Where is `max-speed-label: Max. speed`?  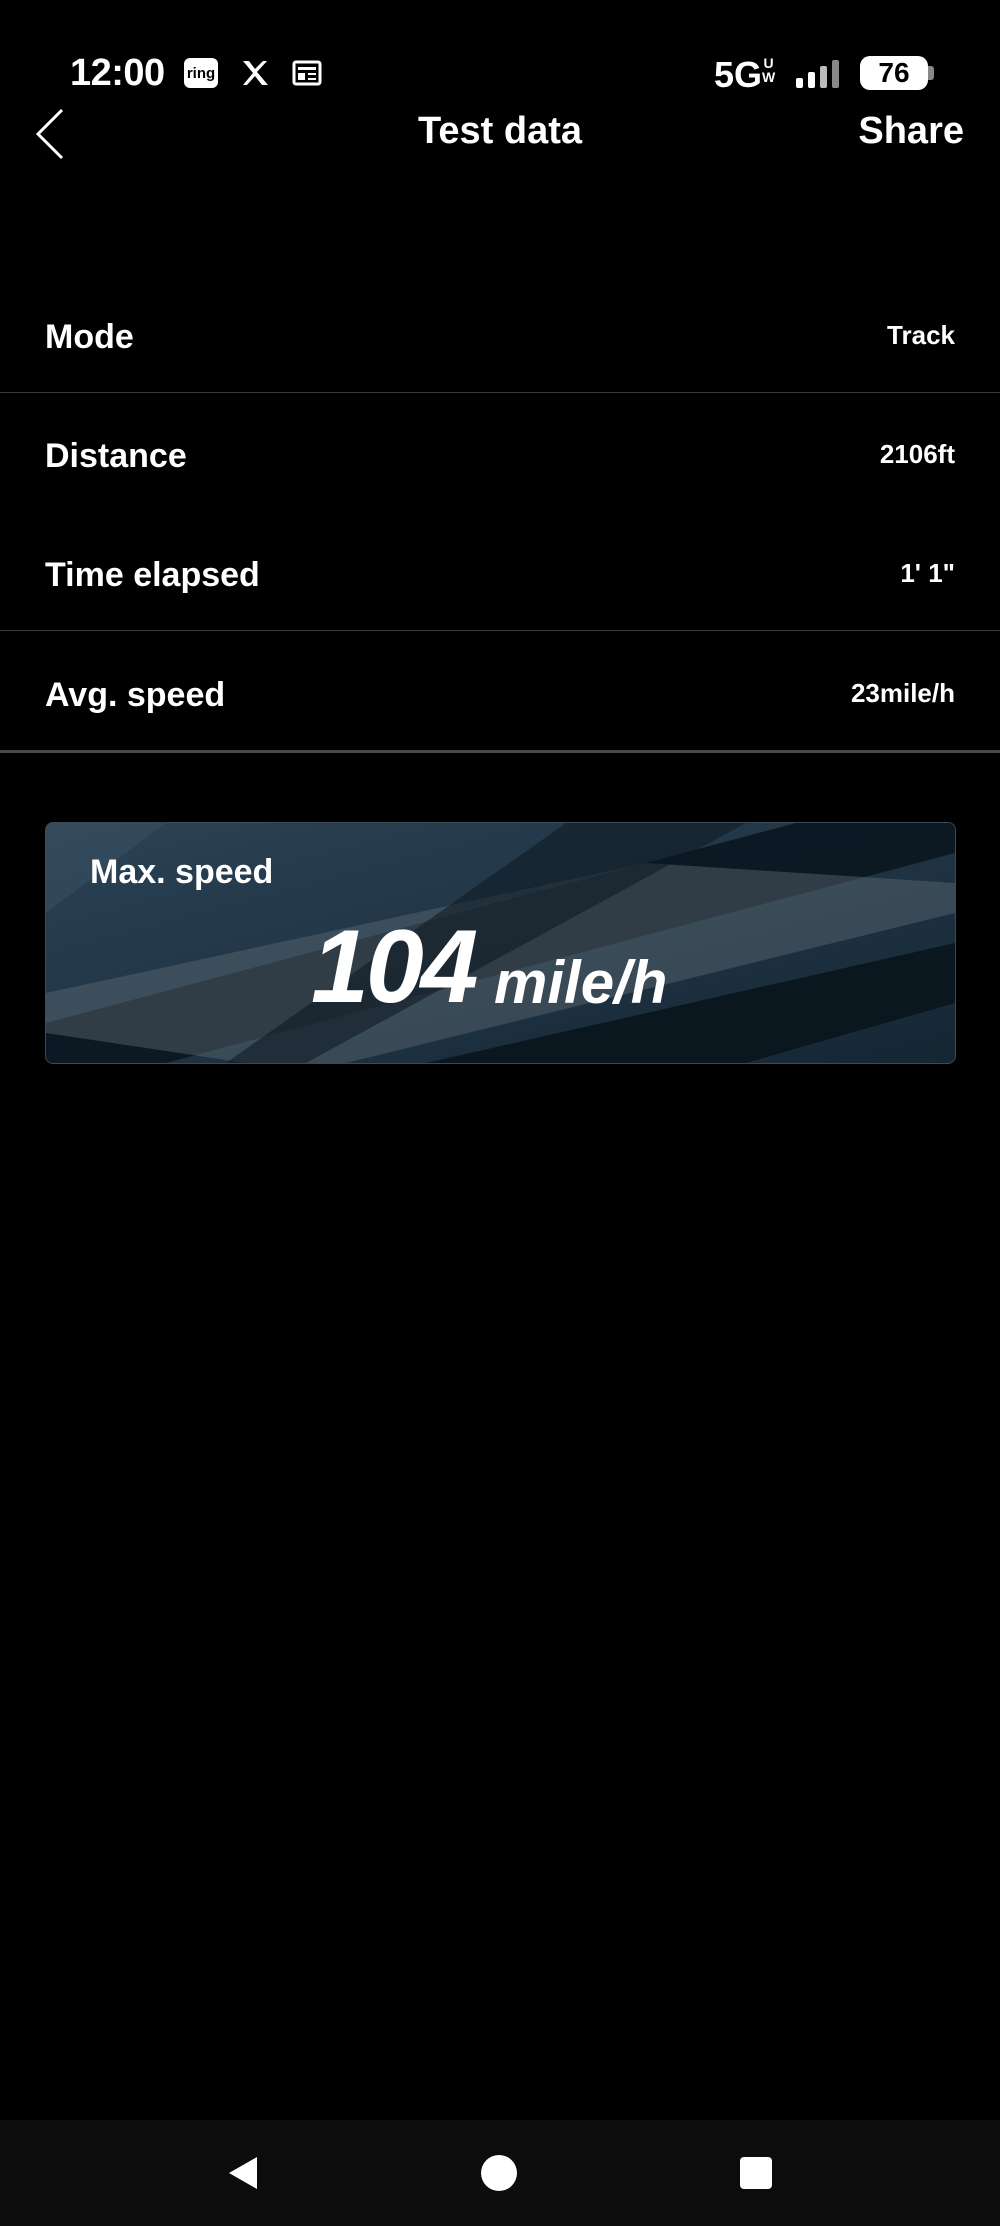 max-speed-label: Max. speed is located at coordinates (182, 872).